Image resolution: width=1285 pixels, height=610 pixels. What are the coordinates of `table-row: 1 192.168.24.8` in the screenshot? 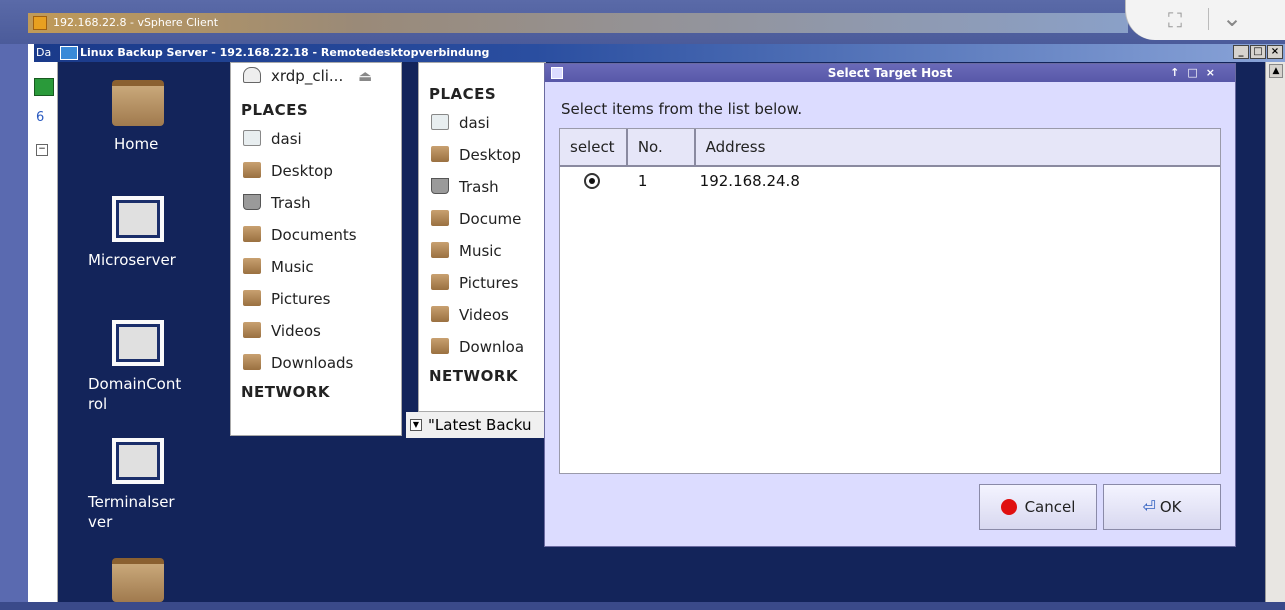 It's located at (890, 181).